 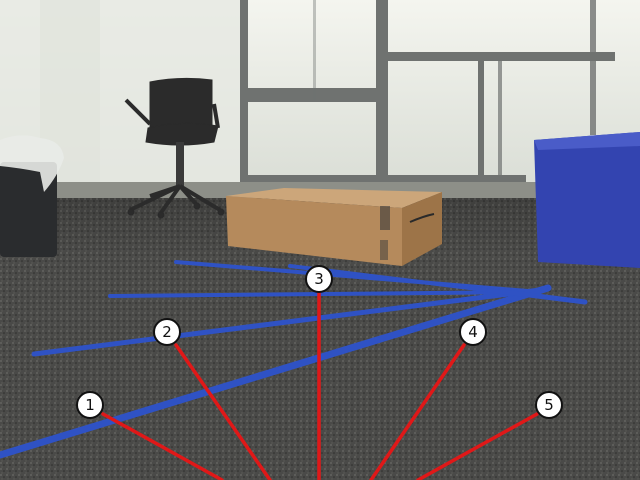 I want to click on direction-marker-4: 4, so click(x=473, y=332).